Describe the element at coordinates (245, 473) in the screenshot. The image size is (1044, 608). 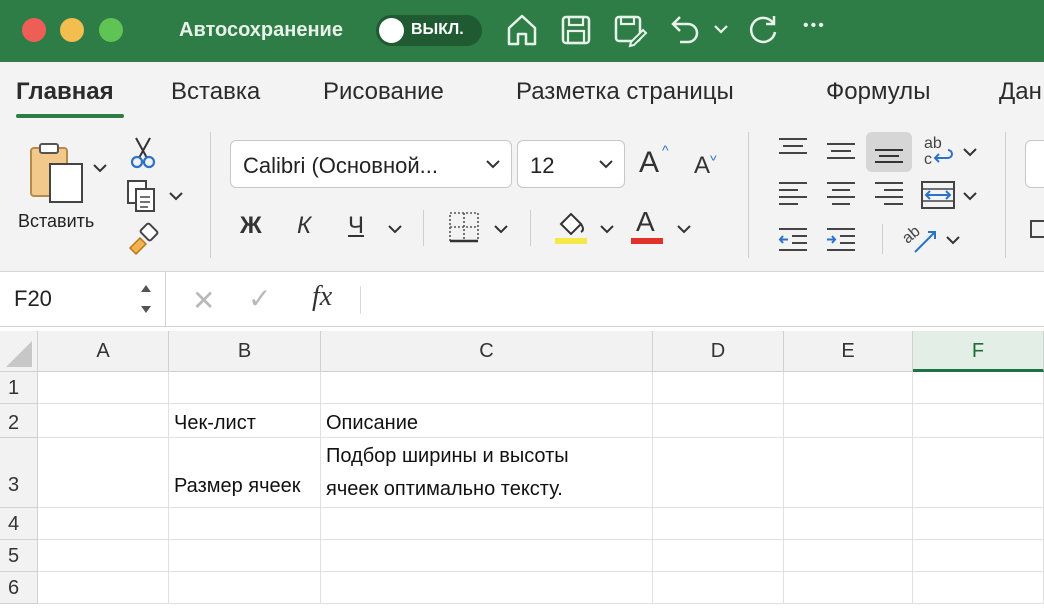
I see `cell-b3: Размер ячеек` at that location.